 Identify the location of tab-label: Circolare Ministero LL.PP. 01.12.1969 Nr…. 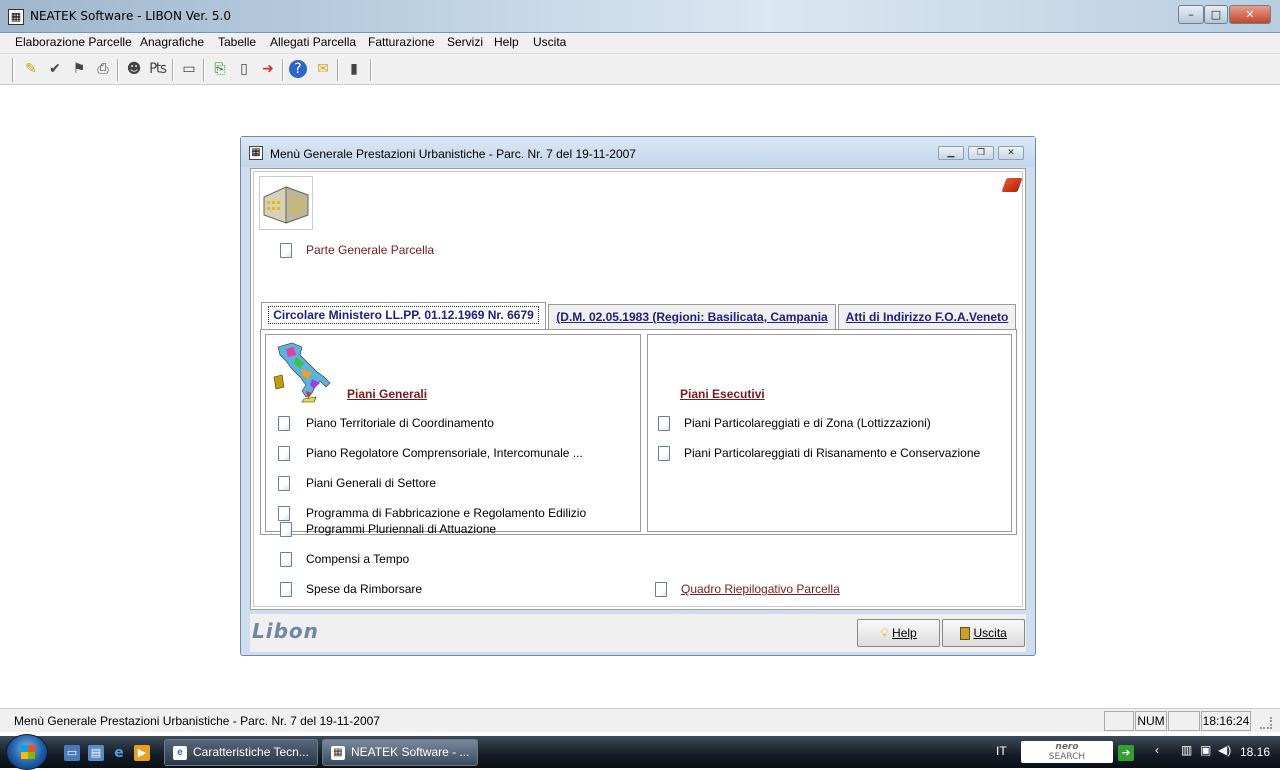
(403, 315).